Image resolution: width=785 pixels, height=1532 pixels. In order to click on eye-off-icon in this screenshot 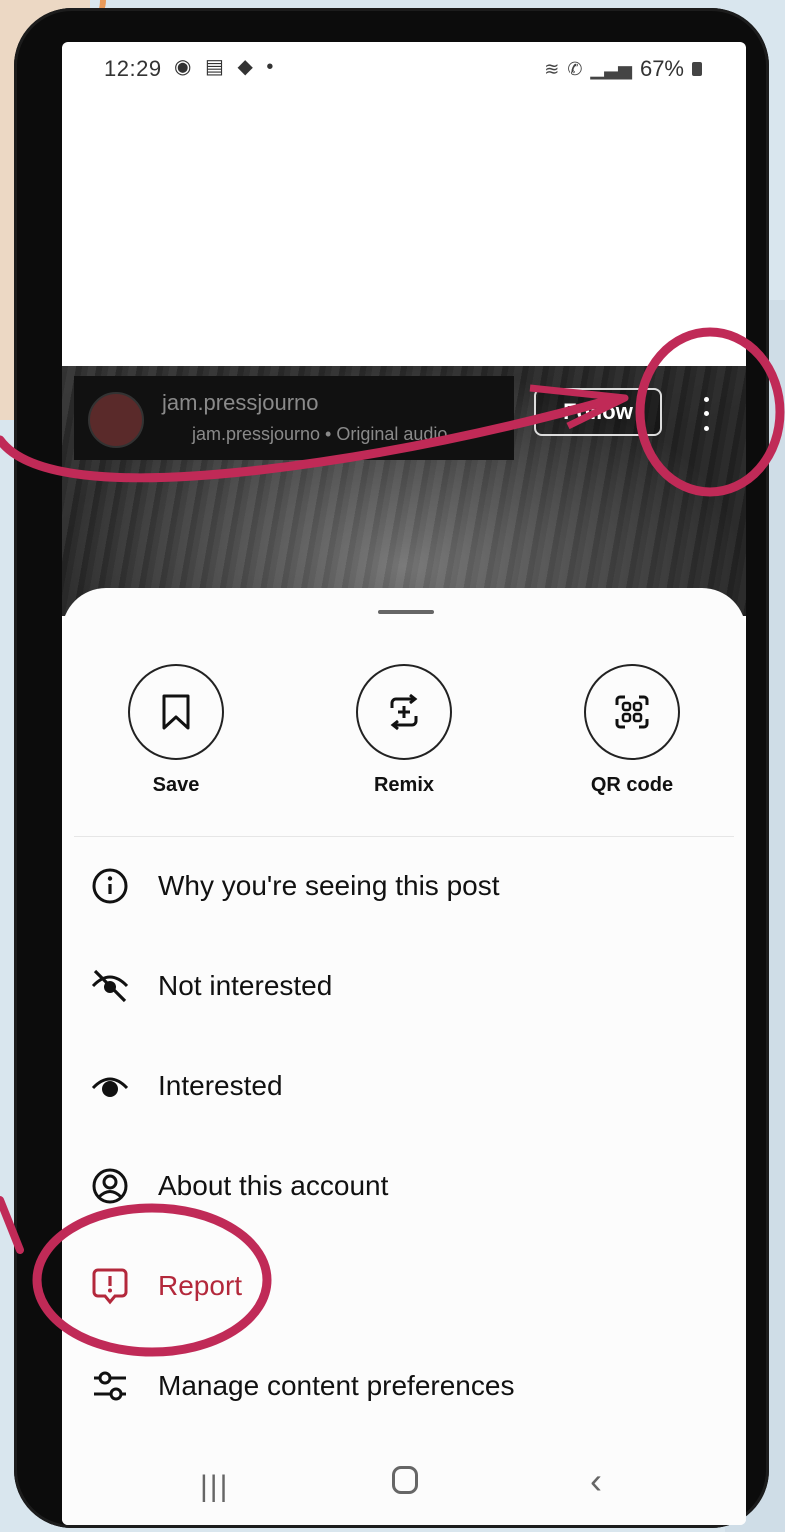, I will do `click(110, 986)`.